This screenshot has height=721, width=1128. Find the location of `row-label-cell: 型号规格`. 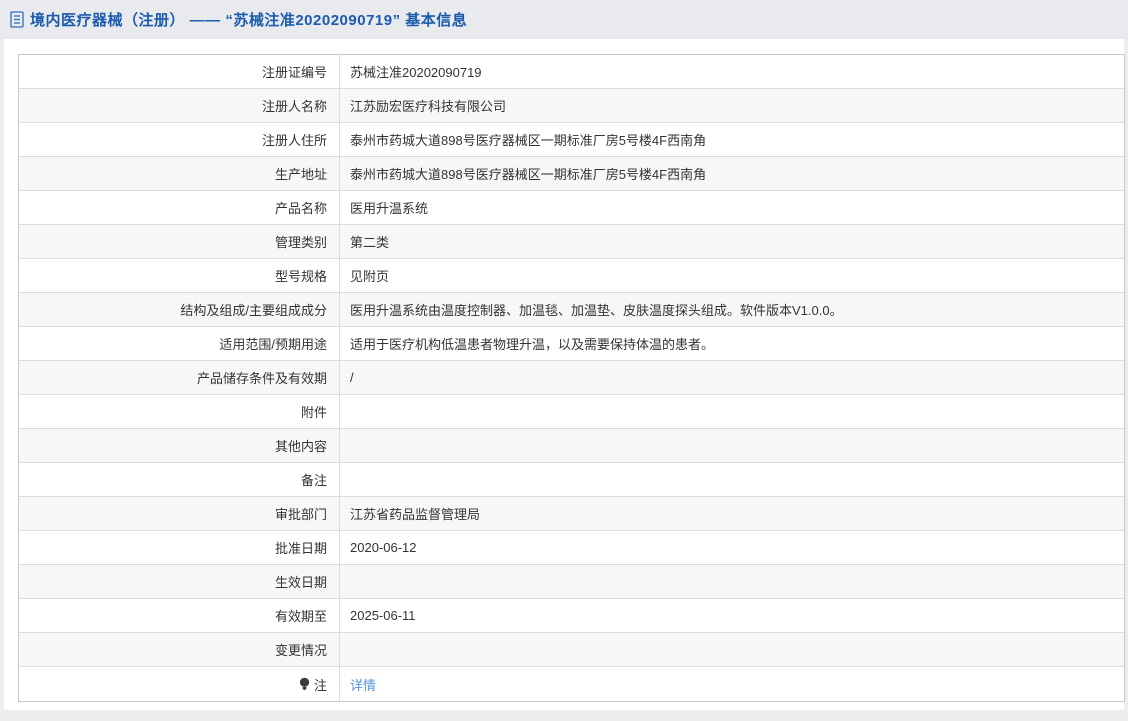

row-label-cell: 型号规格 is located at coordinates (179, 275).